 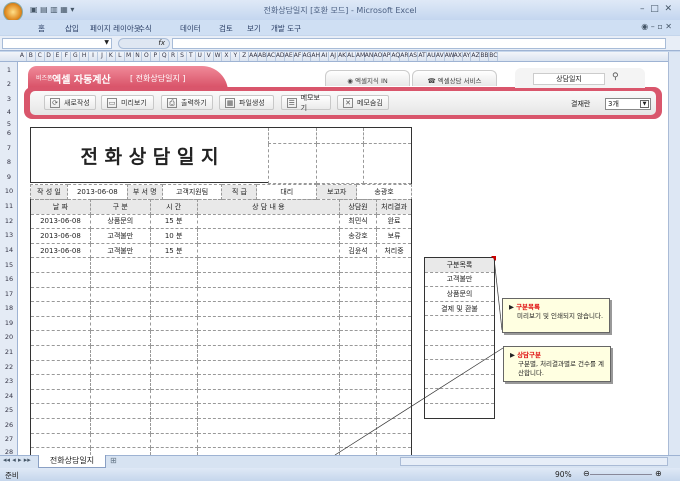 What do you see at coordinates (621, 474) in the screenshot?
I see `zoom-slider` at bounding box center [621, 474].